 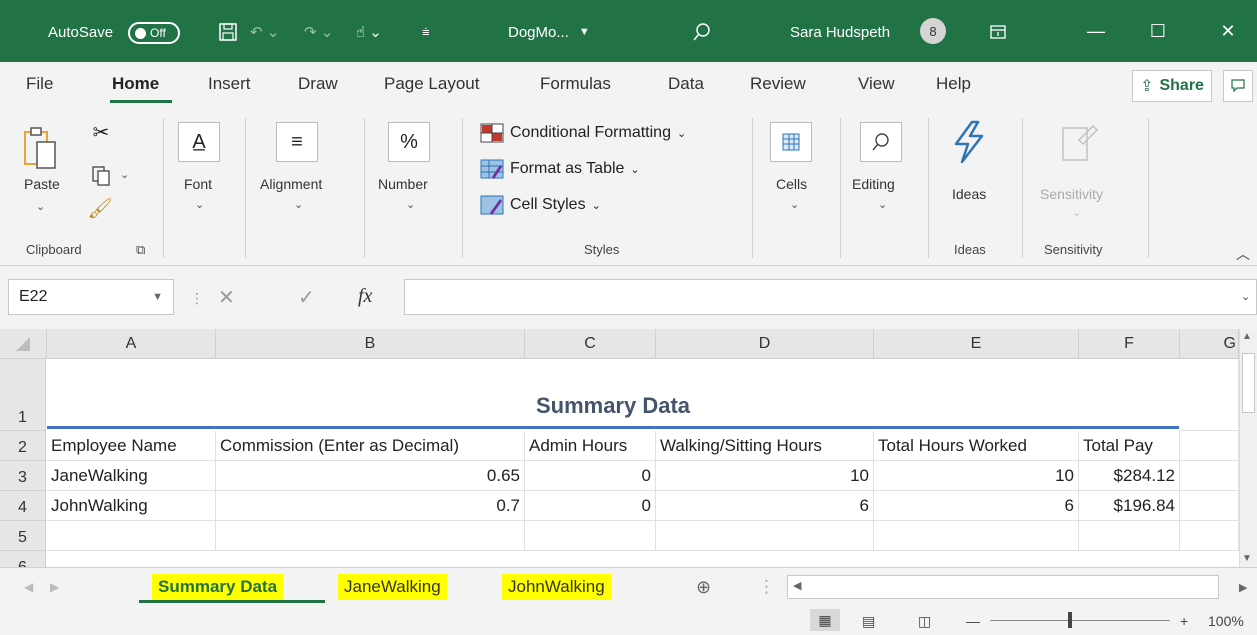 I want to click on dialog-launcher-icon: ⧉, so click(x=140, y=250).